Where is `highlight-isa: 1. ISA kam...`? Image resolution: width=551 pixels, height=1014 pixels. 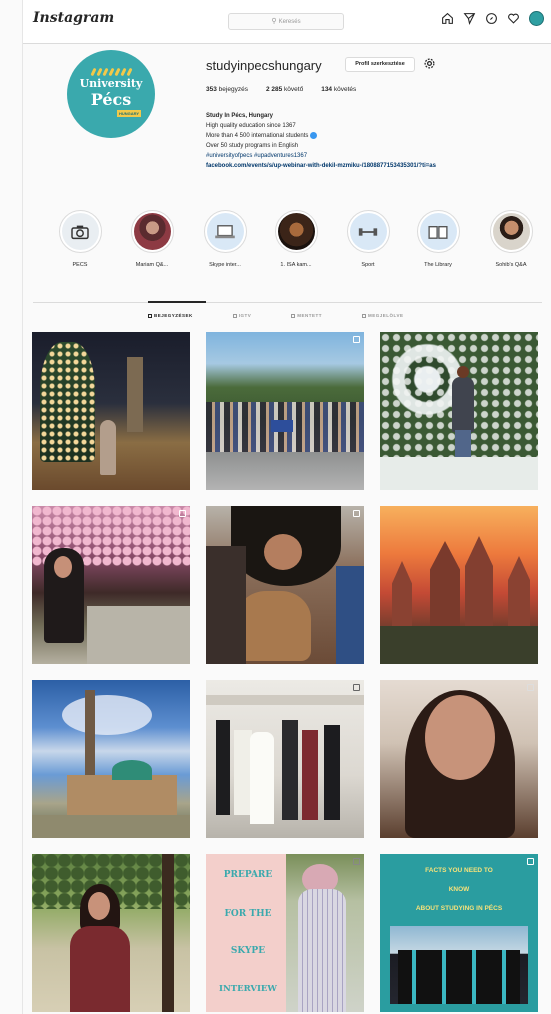
highlight-isa: 1. ISA kam... is located at coordinates (296, 239).